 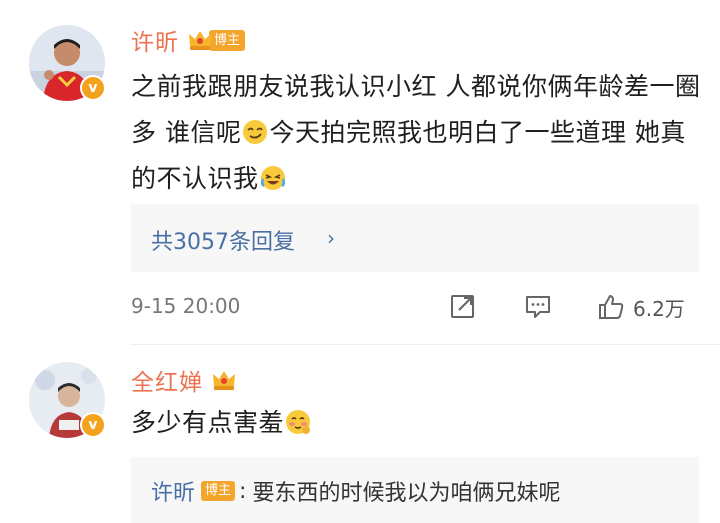 I want to click on comment-text: 多少有点害羞, so click(x=416, y=423).